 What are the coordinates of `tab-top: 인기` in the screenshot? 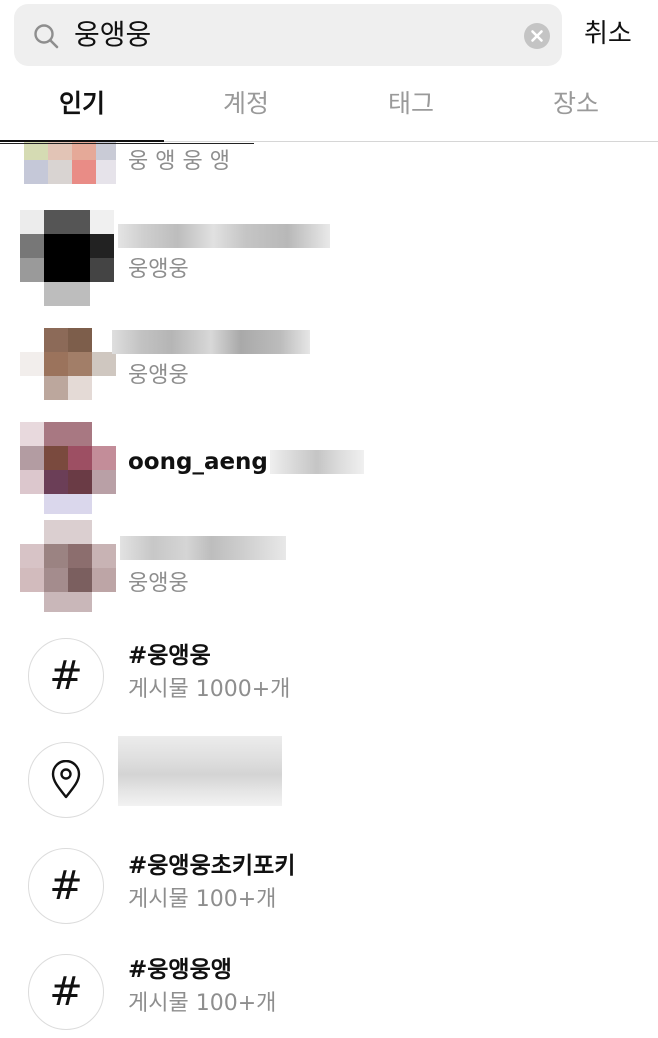 It's located at (82, 104).